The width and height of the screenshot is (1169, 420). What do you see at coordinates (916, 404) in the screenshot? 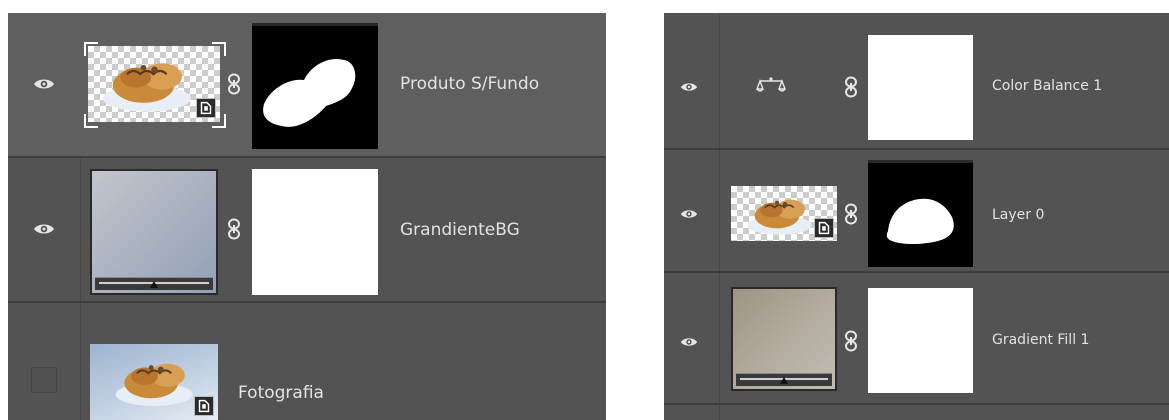
I see `row-separator` at bounding box center [916, 404].